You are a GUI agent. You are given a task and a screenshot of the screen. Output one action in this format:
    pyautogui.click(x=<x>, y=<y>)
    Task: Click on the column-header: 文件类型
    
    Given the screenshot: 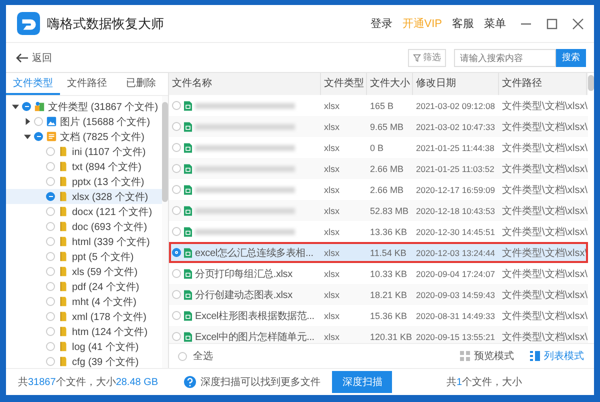 What is the action you would take?
    pyautogui.click(x=344, y=84)
    